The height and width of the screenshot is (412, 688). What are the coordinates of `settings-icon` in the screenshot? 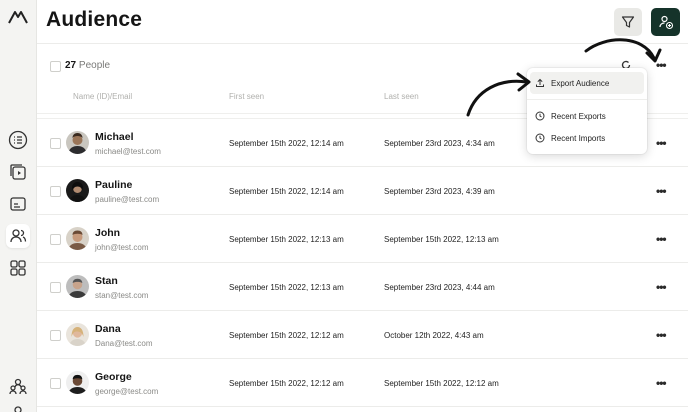 It's located at (18, 409).